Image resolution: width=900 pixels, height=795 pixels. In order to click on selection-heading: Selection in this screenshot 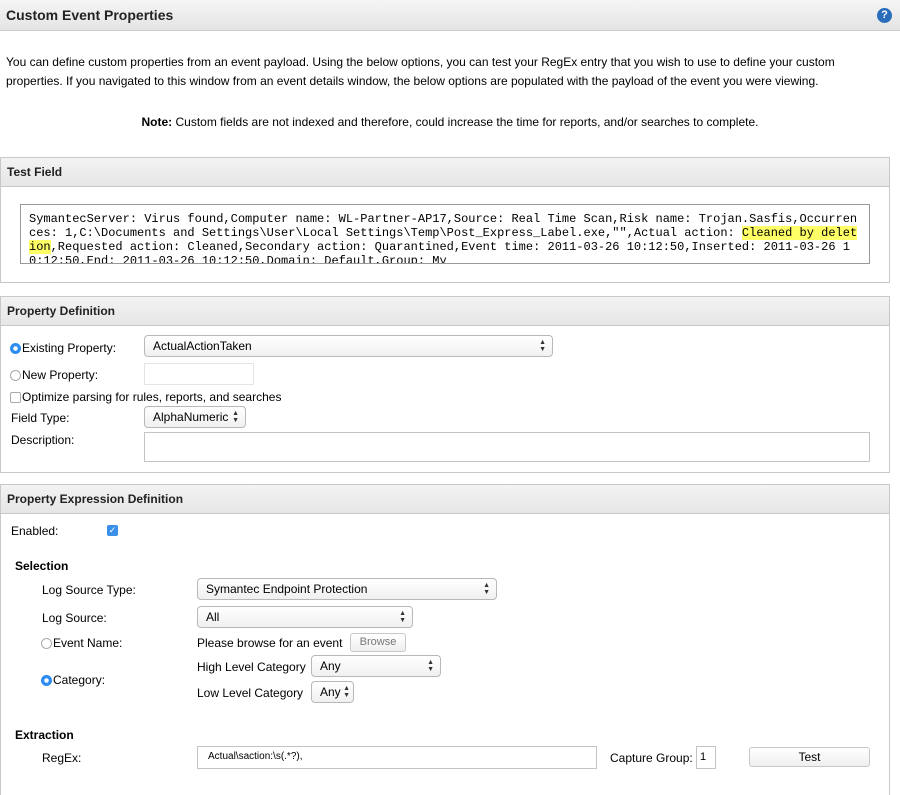, I will do `click(42, 566)`.